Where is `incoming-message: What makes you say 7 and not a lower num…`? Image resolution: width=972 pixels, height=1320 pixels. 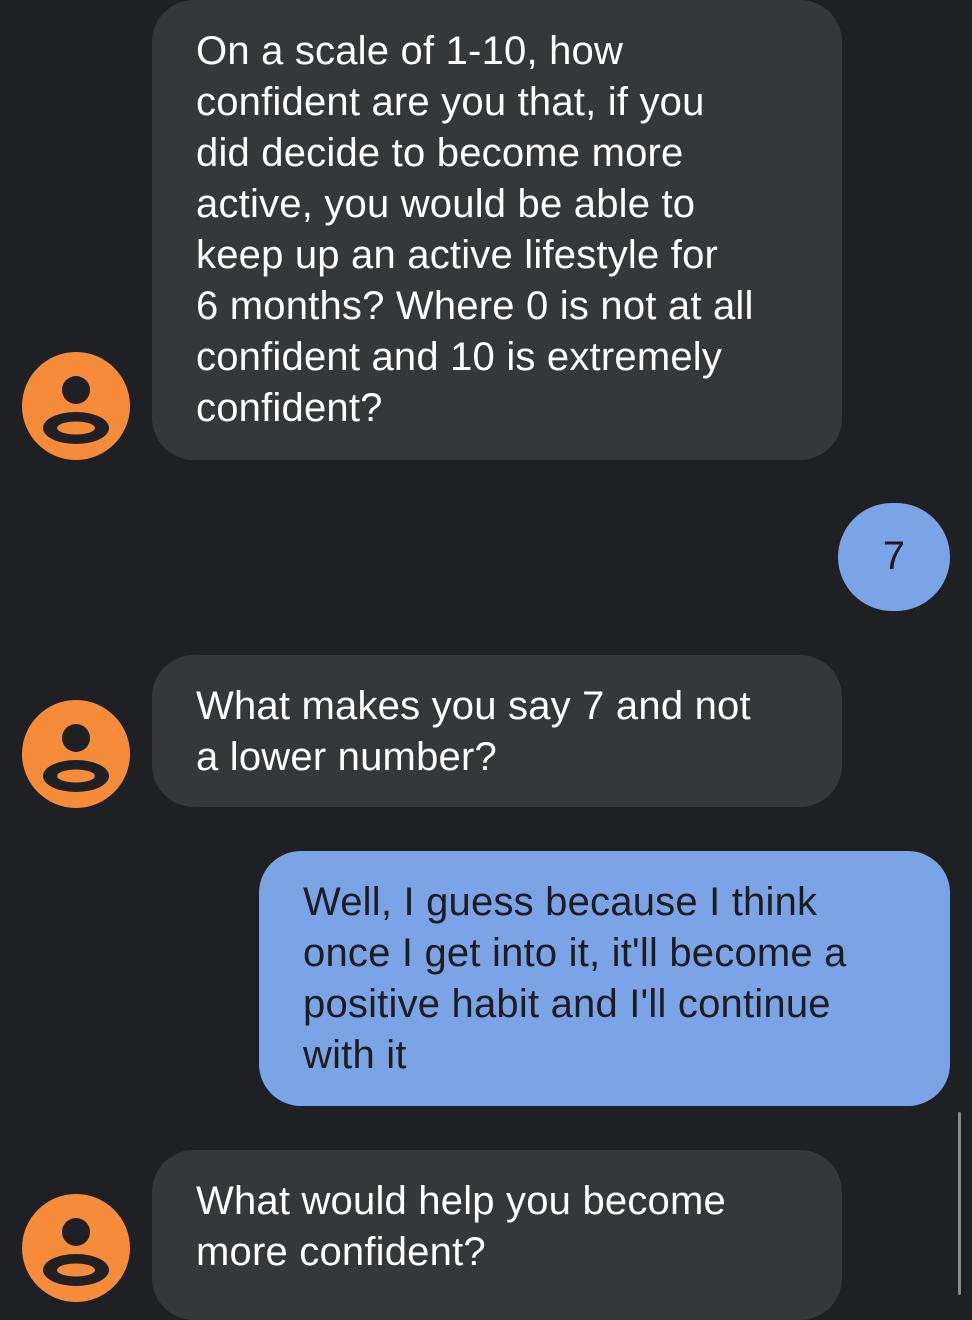
incoming-message: What makes you say 7 and not a lower num… is located at coordinates (497, 731).